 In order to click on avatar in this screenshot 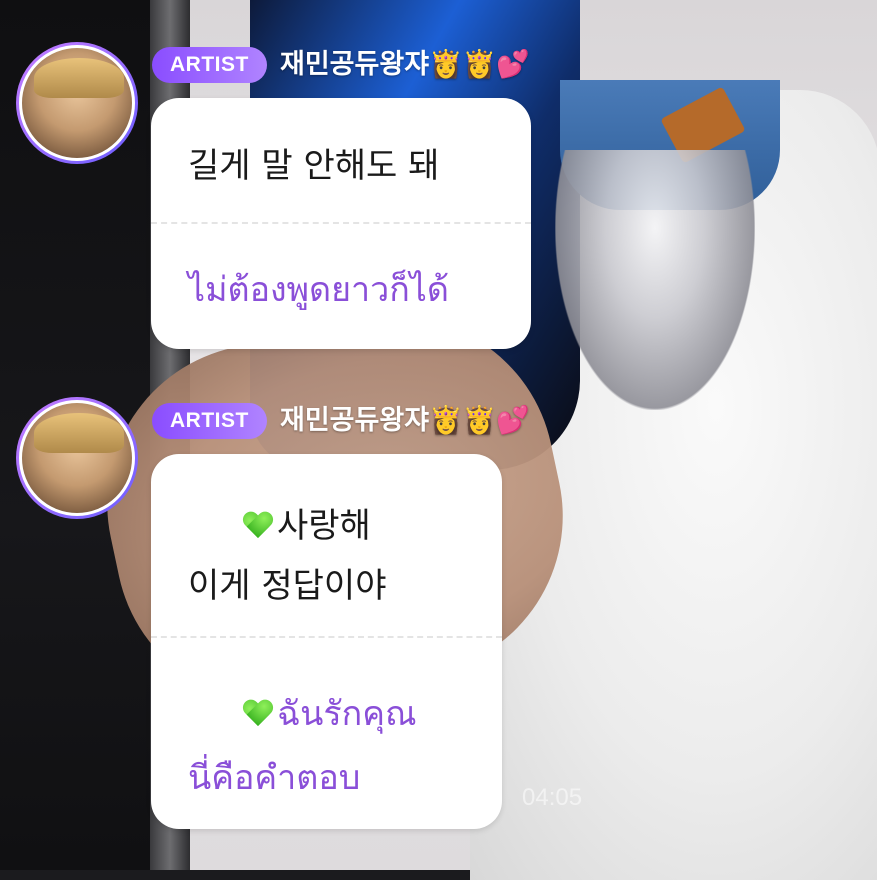, I will do `click(77, 458)`.